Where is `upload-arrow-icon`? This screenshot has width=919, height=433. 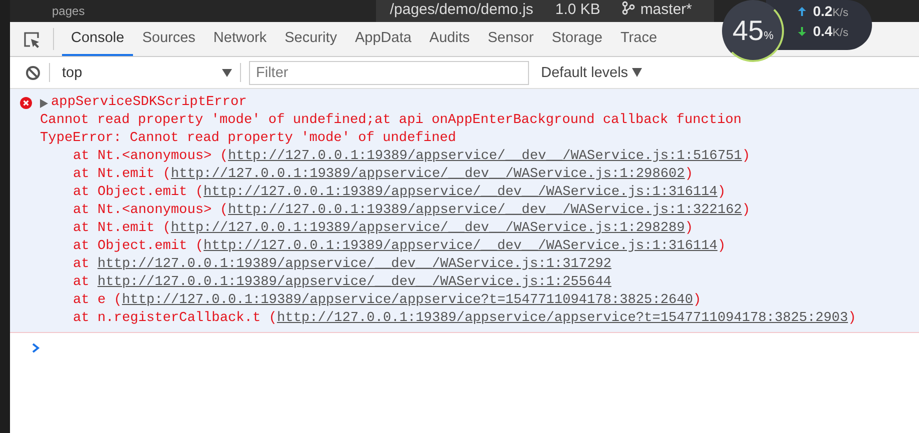
upload-arrow-icon is located at coordinates (802, 11).